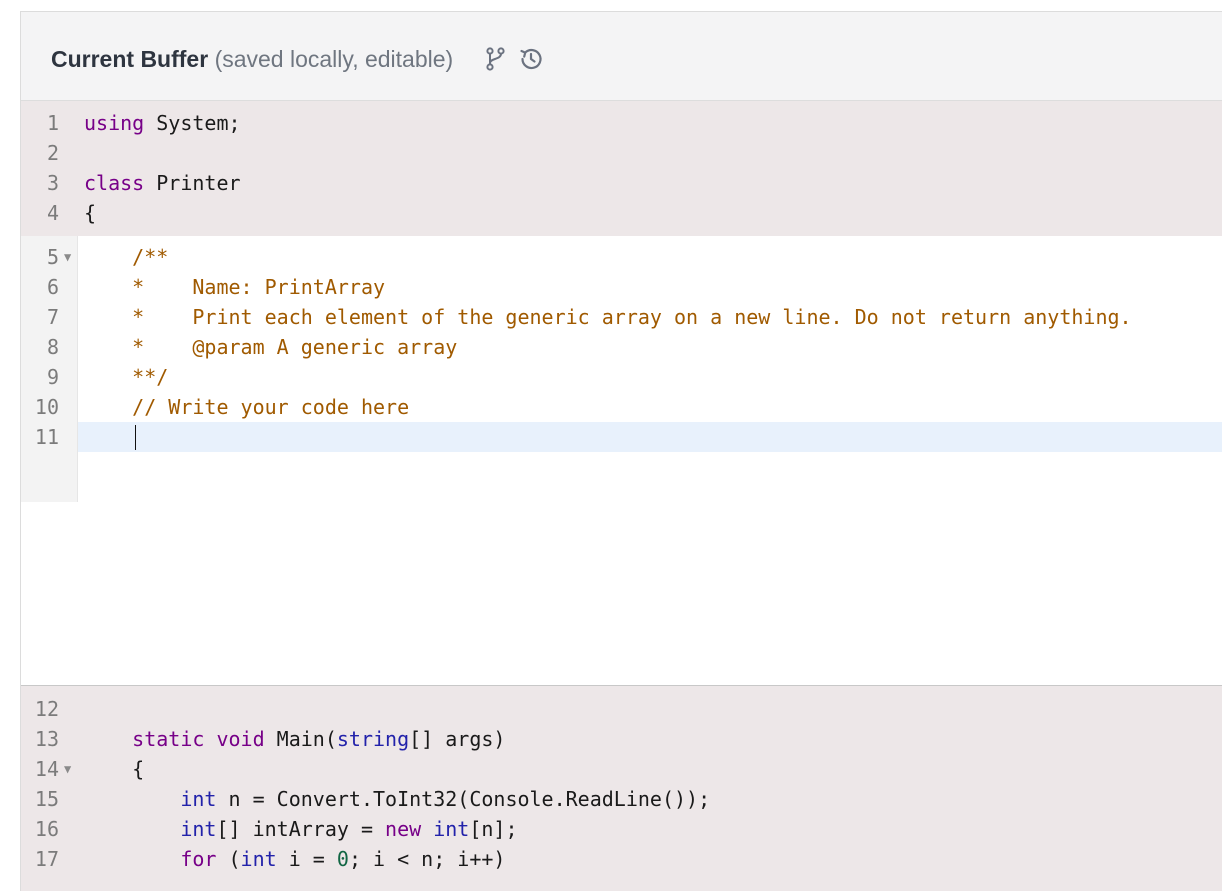  Describe the element at coordinates (192, 123) in the screenshot. I see `code-token: System;` at that location.